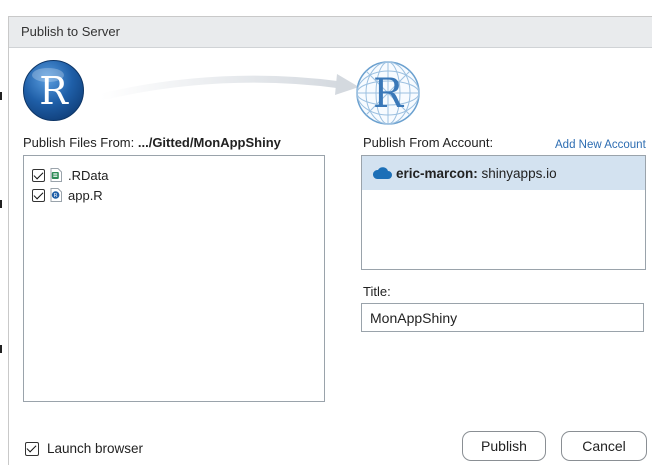 The height and width of the screenshot is (465, 652). I want to click on r-file-icon: R, so click(56, 195).